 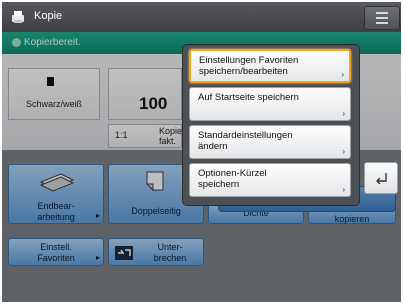 What do you see at coordinates (270, 180) in the screenshot?
I see `menu-item-save-options-shortcut: Optionen-Kürzel speichern ›` at bounding box center [270, 180].